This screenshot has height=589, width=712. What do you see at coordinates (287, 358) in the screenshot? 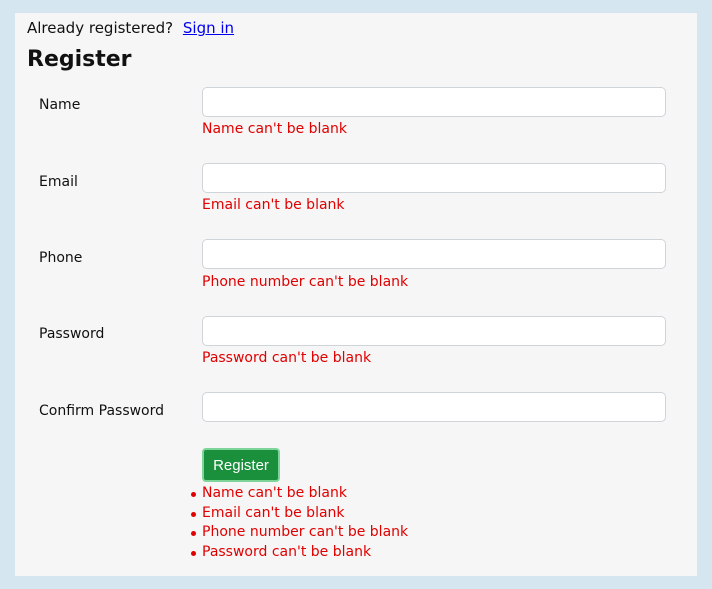
I see `password-error: Password can't be blank` at bounding box center [287, 358].